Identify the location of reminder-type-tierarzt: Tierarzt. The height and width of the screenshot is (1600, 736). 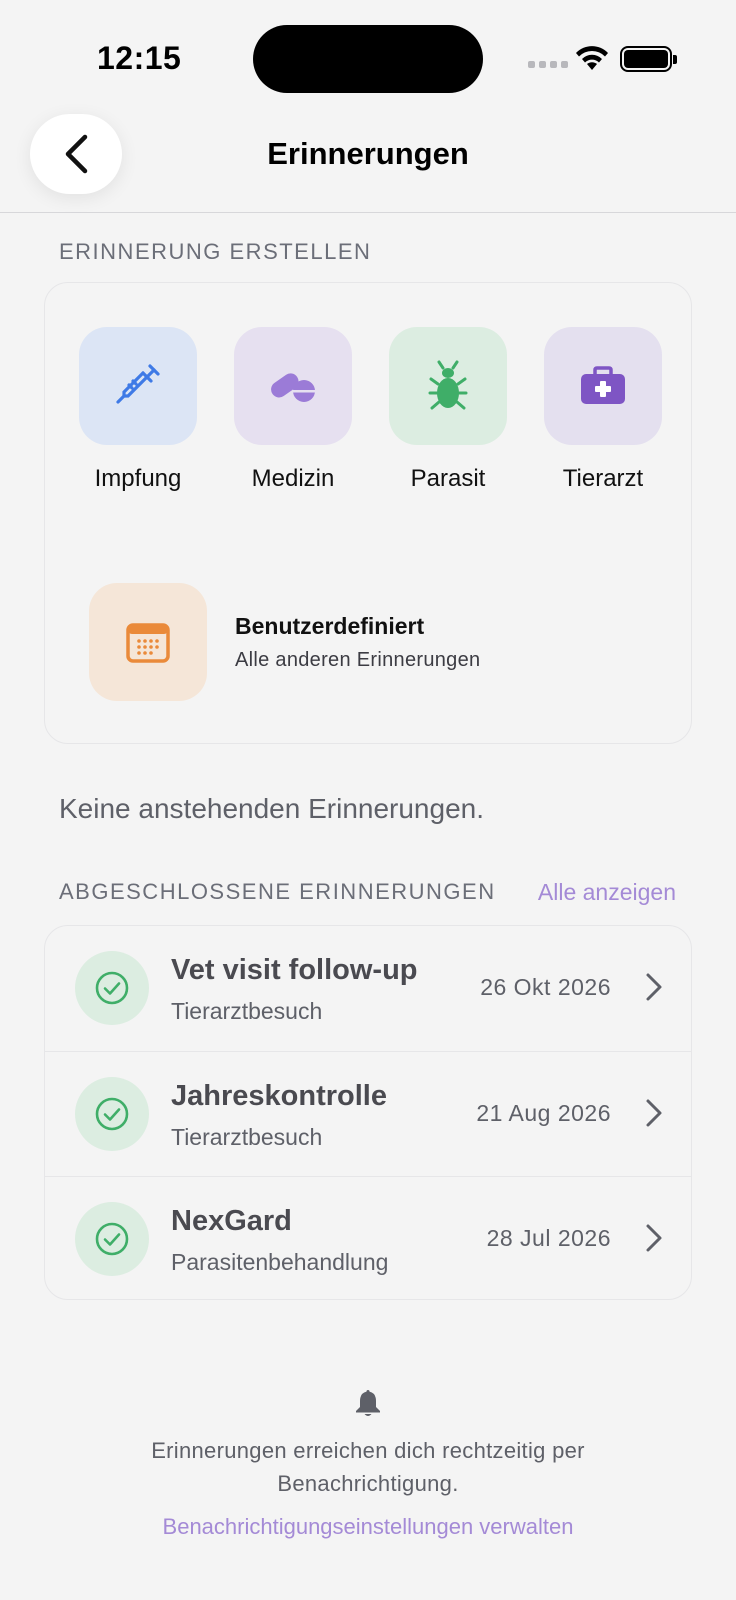
(603, 410).